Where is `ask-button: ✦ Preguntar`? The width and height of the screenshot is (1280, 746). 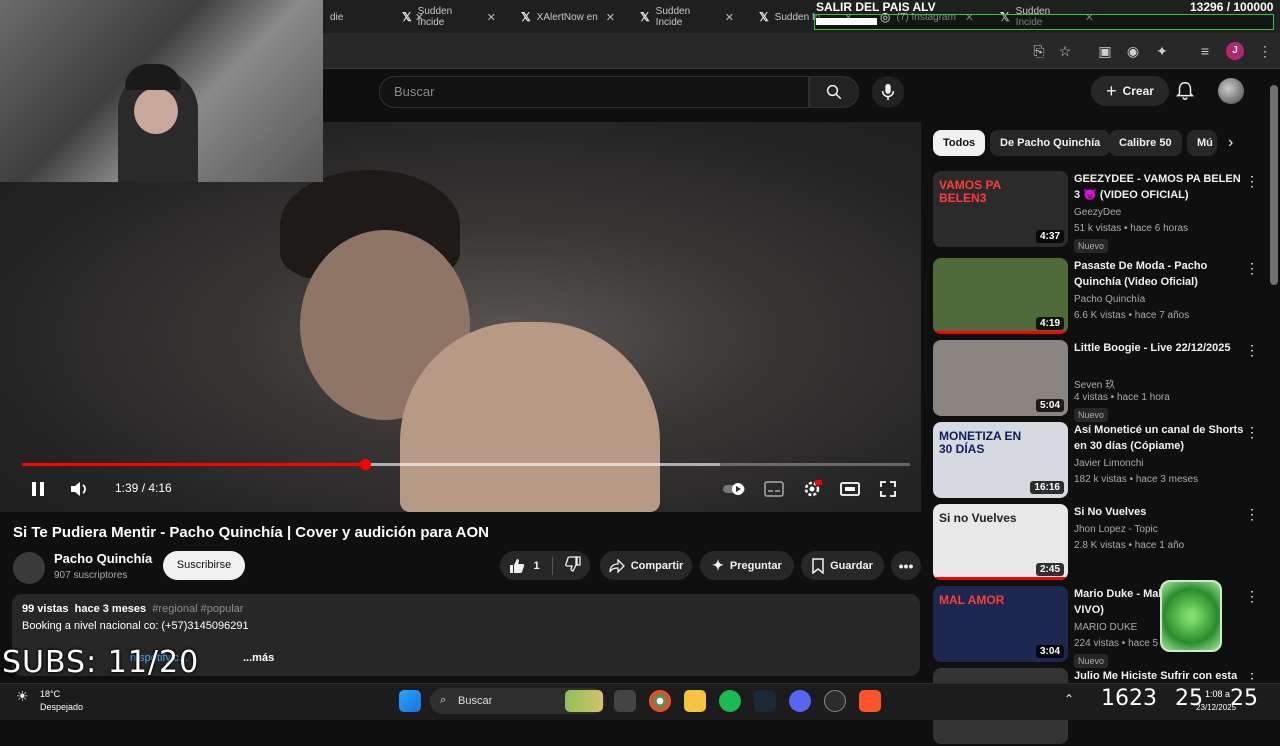
ask-button: ✦ Preguntar is located at coordinates (747, 565).